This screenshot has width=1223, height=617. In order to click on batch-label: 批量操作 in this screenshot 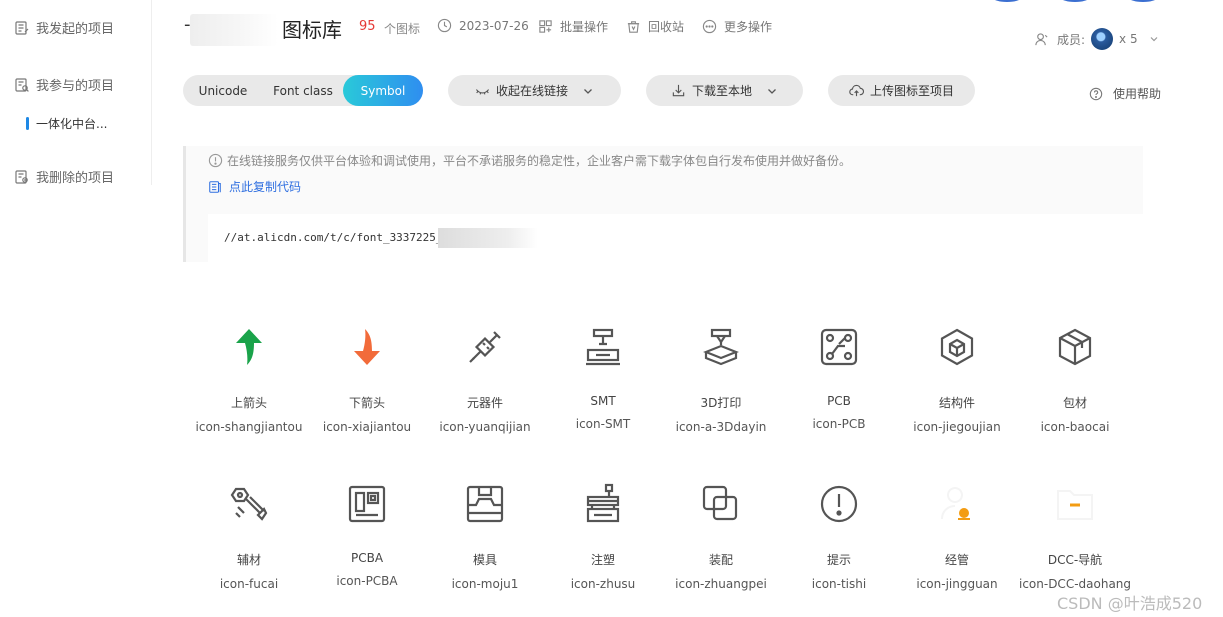, I will do `click(584, 27)`.